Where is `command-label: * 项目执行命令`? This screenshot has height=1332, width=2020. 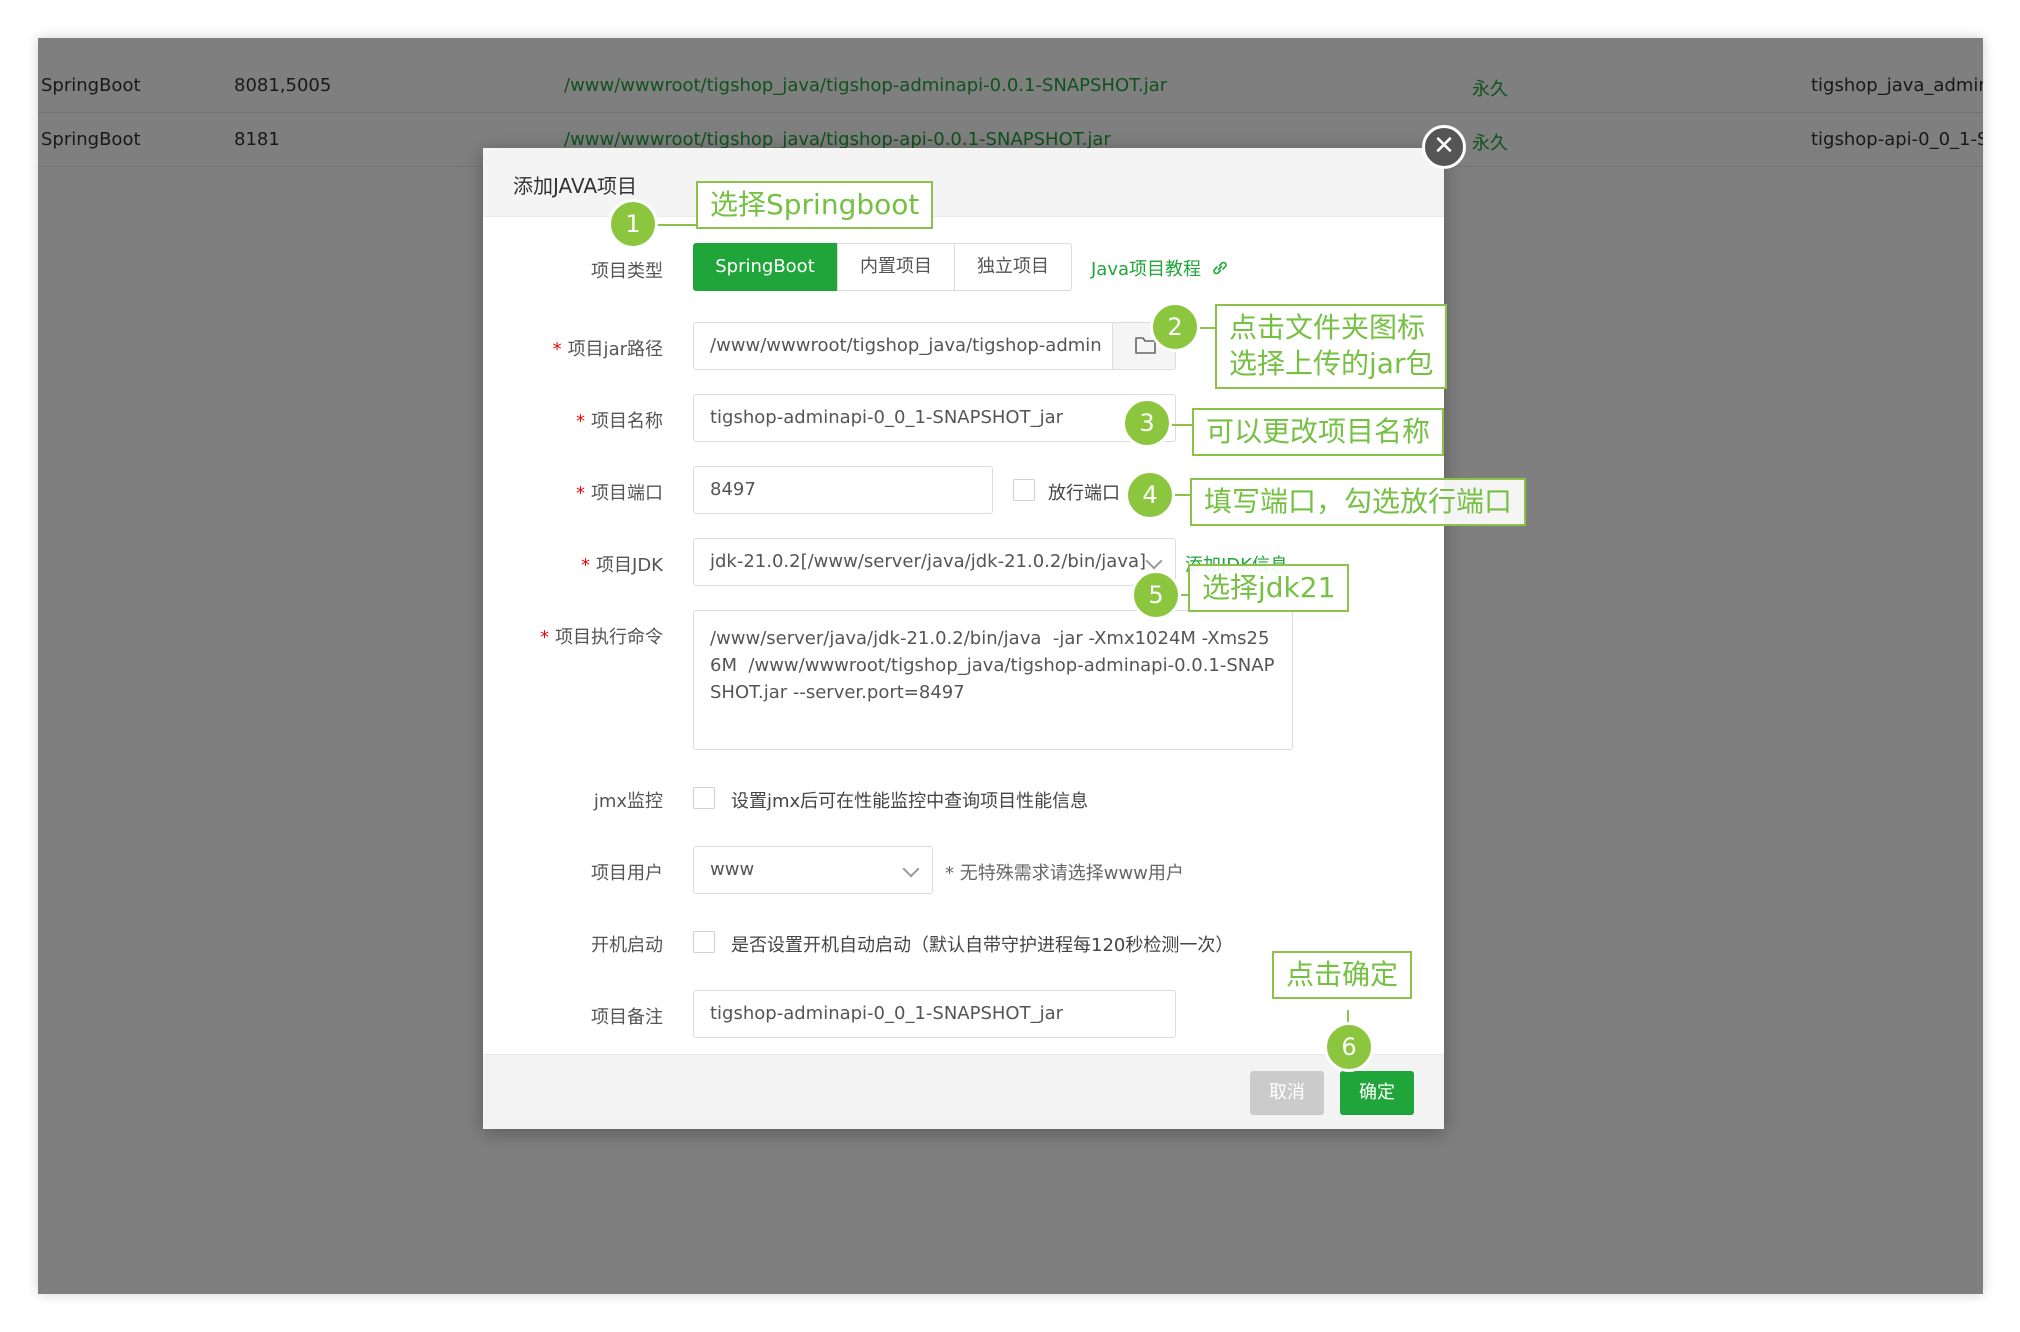 command-label: * 项目执行命令 is located at coordinates (601, 637).